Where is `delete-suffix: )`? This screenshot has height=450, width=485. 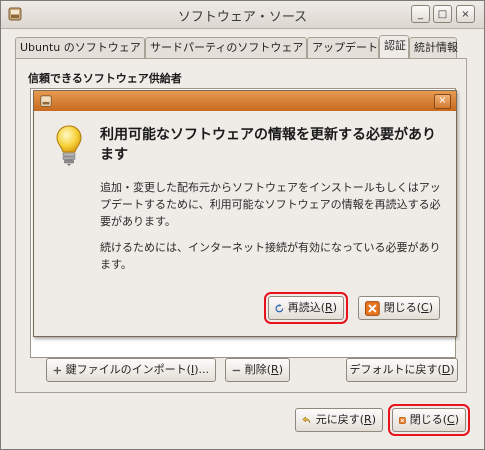
delete-suffix: ) is located at coordinates (280, 369).